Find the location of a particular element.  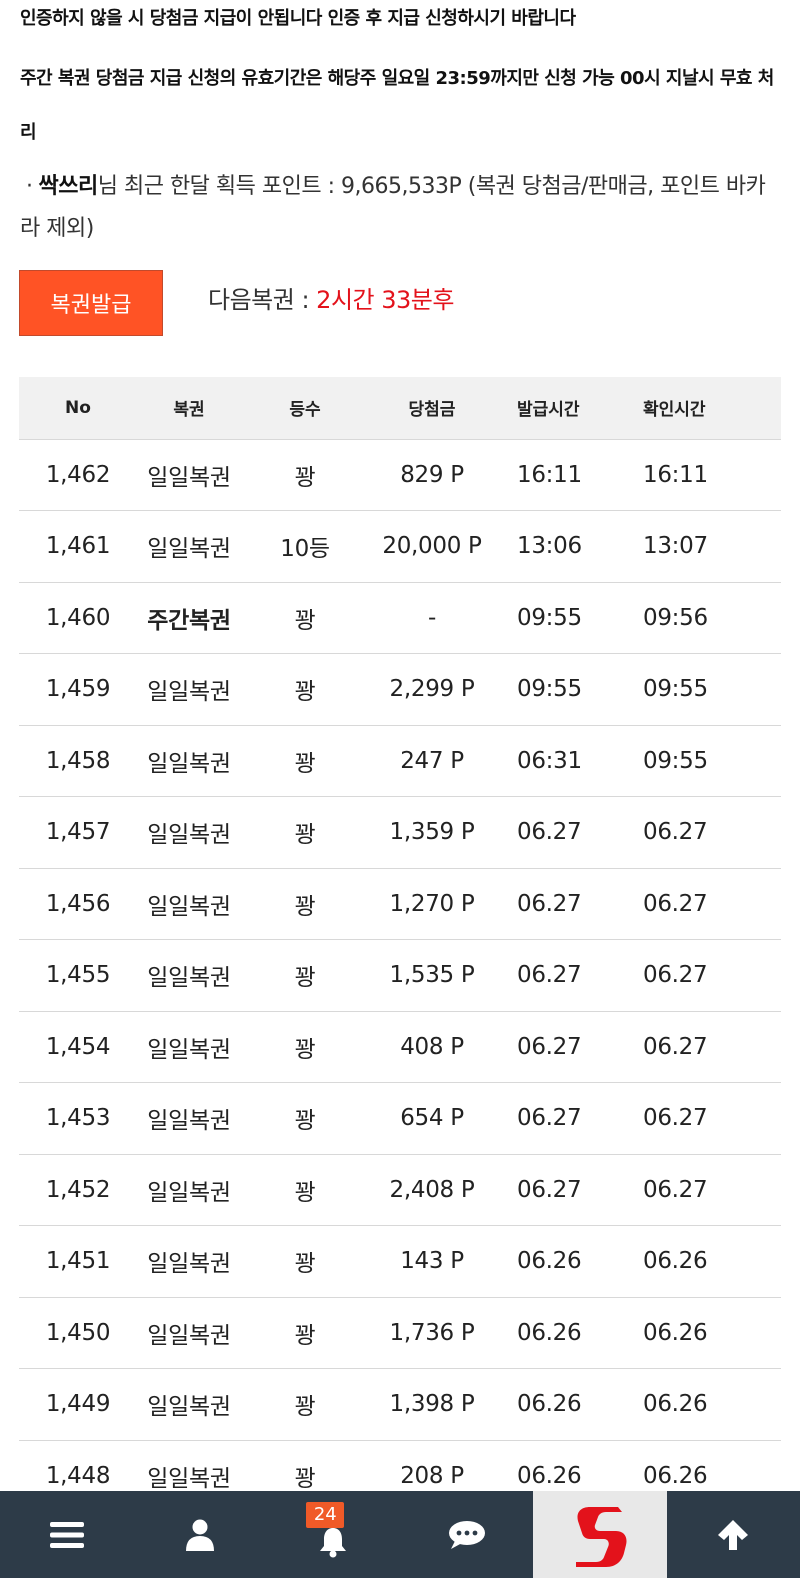

header-issued-time: 발급시간 is located at coordinates (548, 410).